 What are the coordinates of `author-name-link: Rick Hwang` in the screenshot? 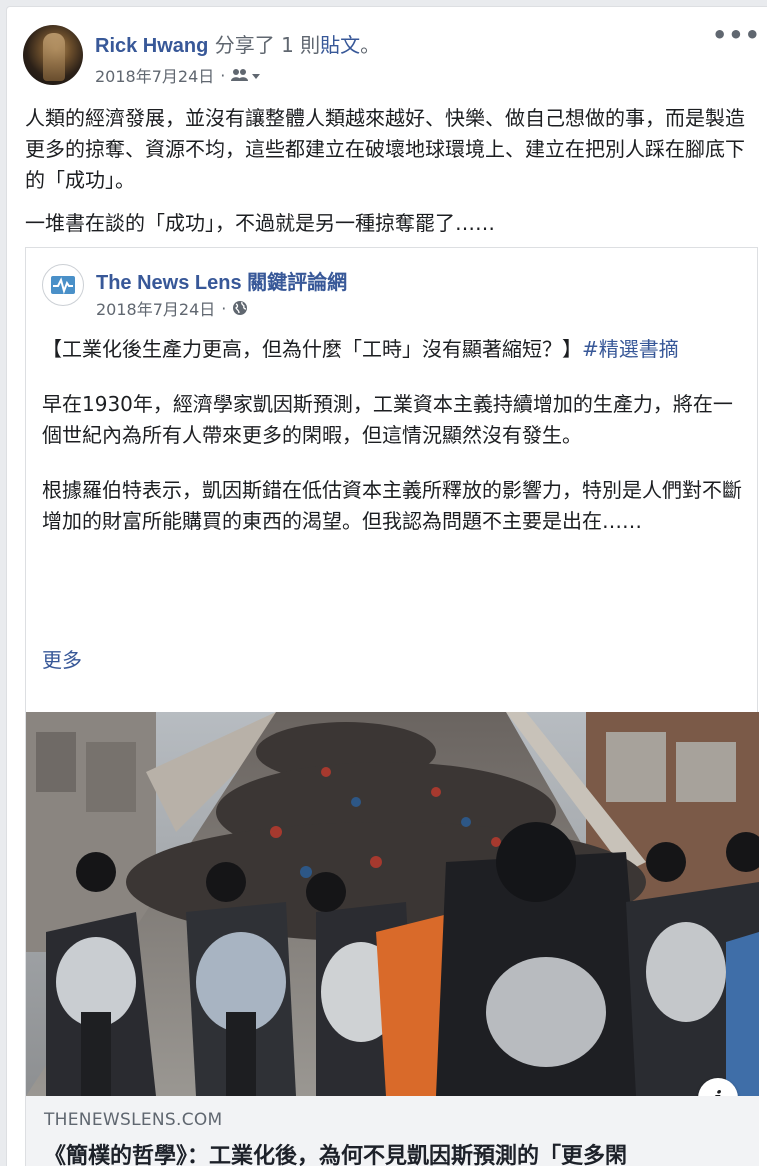 It's located at (151, 46).